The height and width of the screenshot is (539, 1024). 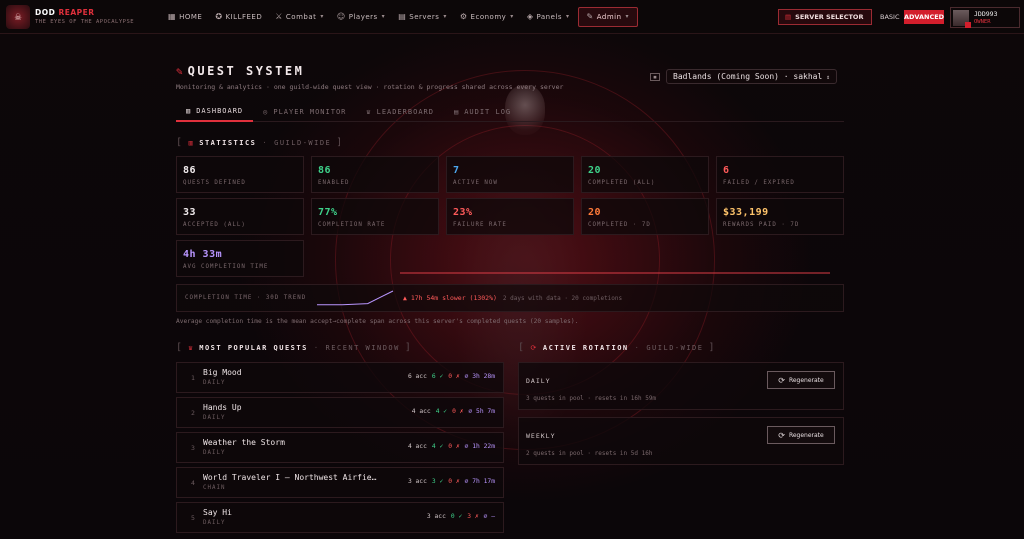 What do you see at coordinates (362, 347) in the screenshot?
I see `popular-tag: RECENT WINDOW` at bounding box center [362, 347].